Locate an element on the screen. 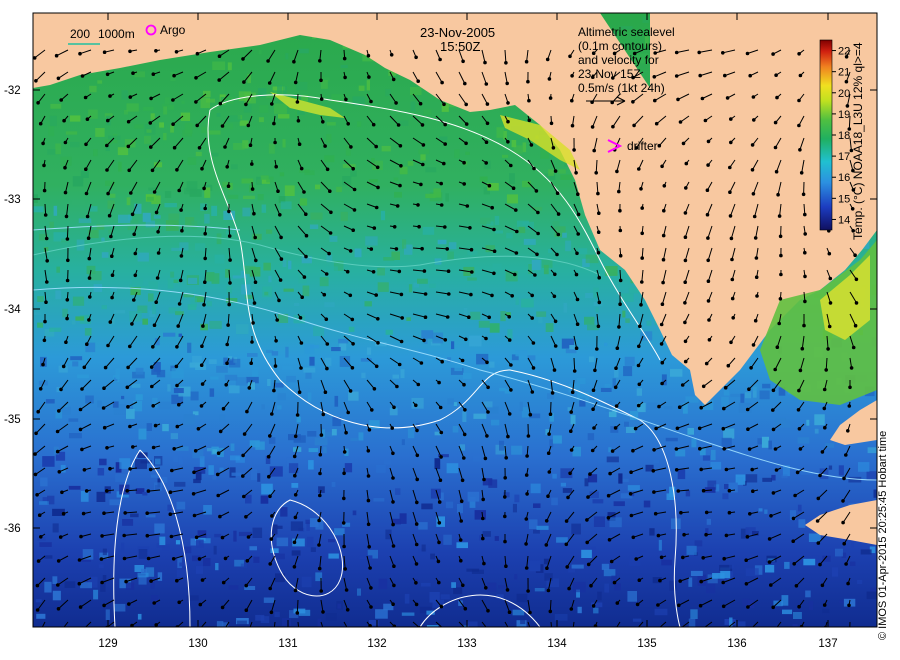 The width and height of the screenshot is (900, 660). copyright-text: © IMOS 01-Apr-2015 20:25:45 Hobart time is located at coordinates (883, 535).